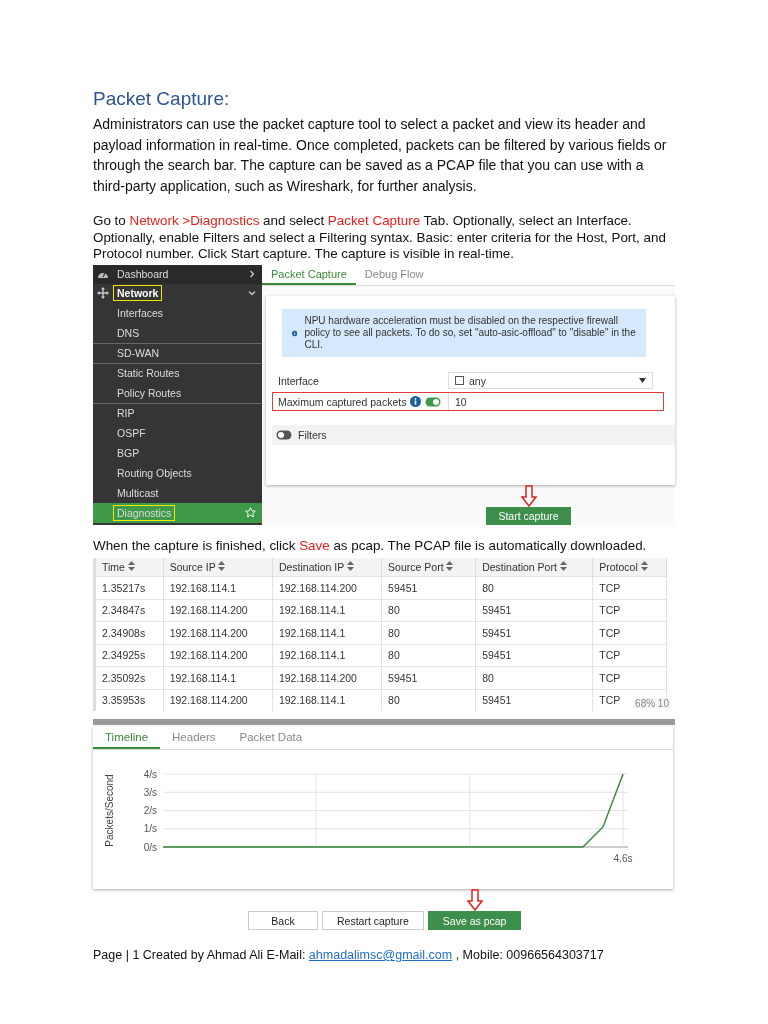 The image size is (768, 1024). Describe the element at coordinates (652, 703) in the screenshot. I see `zoom-overlay: 68% 10` at that location.